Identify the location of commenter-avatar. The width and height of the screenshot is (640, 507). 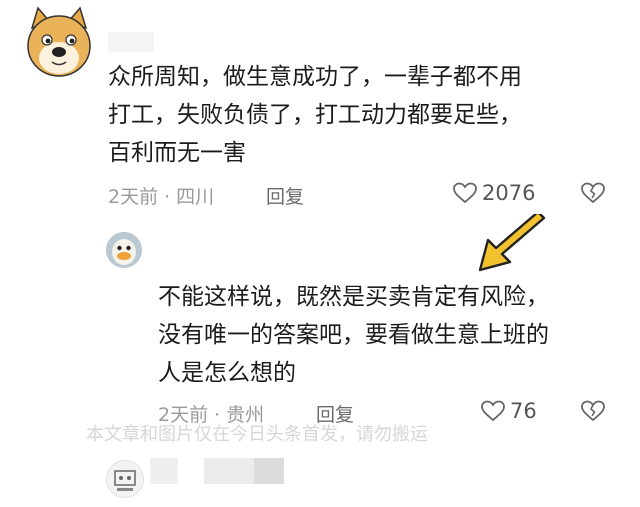
(59, 43).